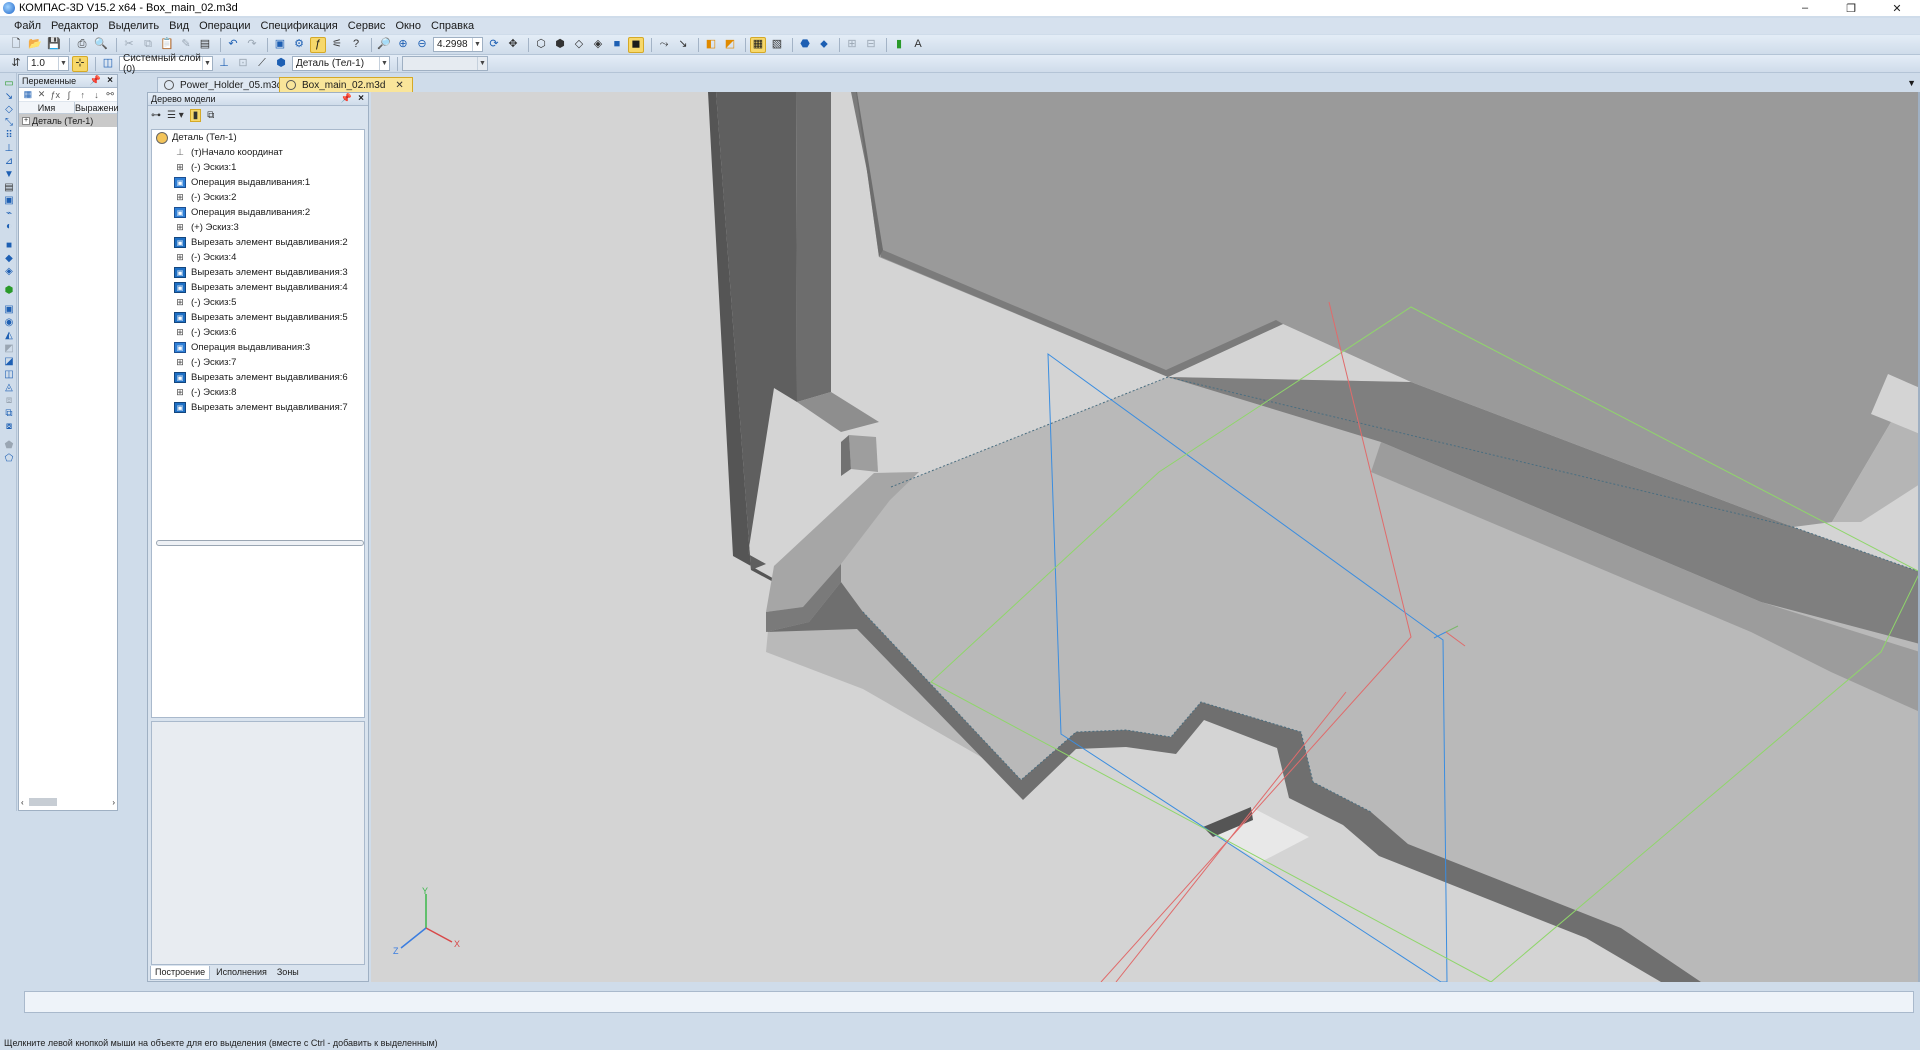 The height and width of the screenshot is (1050, 1920). I want to click on menu-operations: Операции, so click(224, 26).